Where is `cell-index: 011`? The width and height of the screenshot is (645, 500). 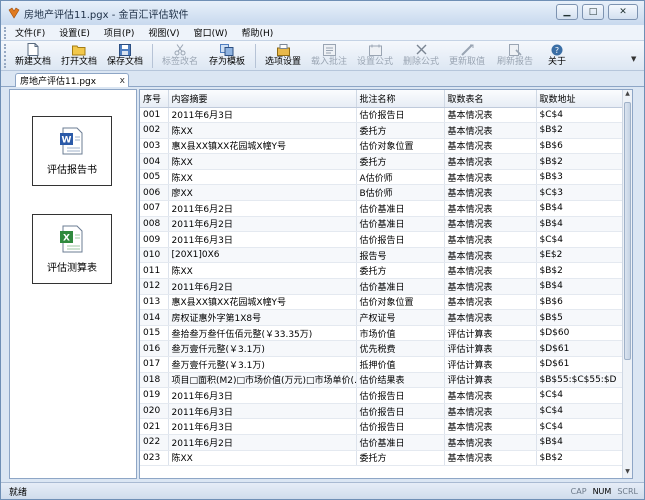 cell-index: 011 is located at coordinates (154, 271).